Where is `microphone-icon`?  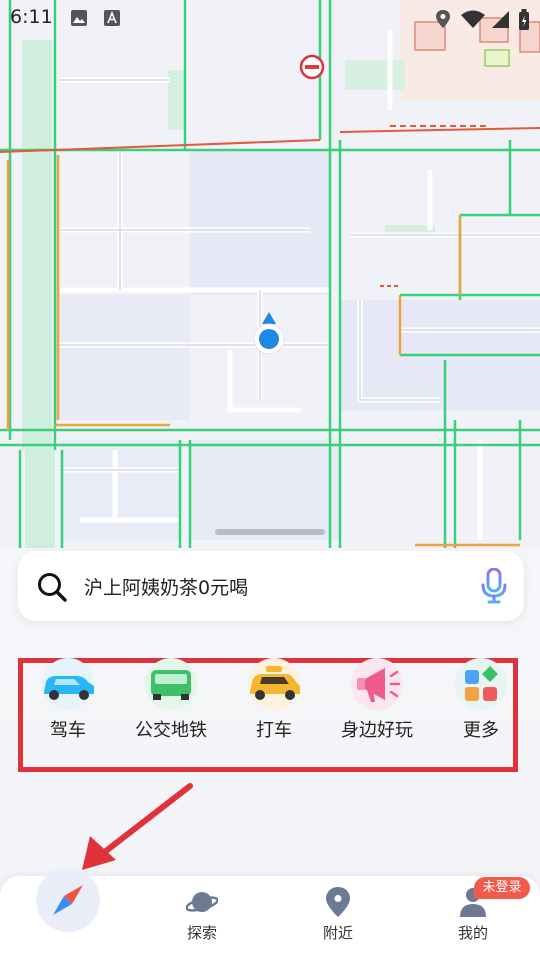
microphone-icon is located at coordinates (494, 586).